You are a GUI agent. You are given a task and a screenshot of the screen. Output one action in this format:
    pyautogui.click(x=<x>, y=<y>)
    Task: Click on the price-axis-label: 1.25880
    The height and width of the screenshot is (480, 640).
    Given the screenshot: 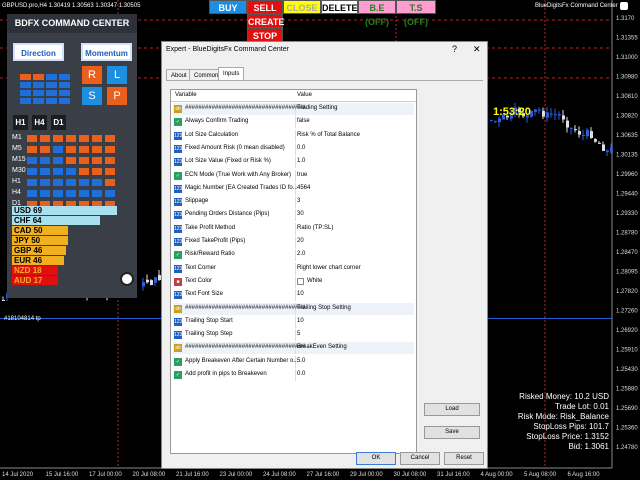 What is the action you would take?
    pyautogui.click(x=627, y=390)
    